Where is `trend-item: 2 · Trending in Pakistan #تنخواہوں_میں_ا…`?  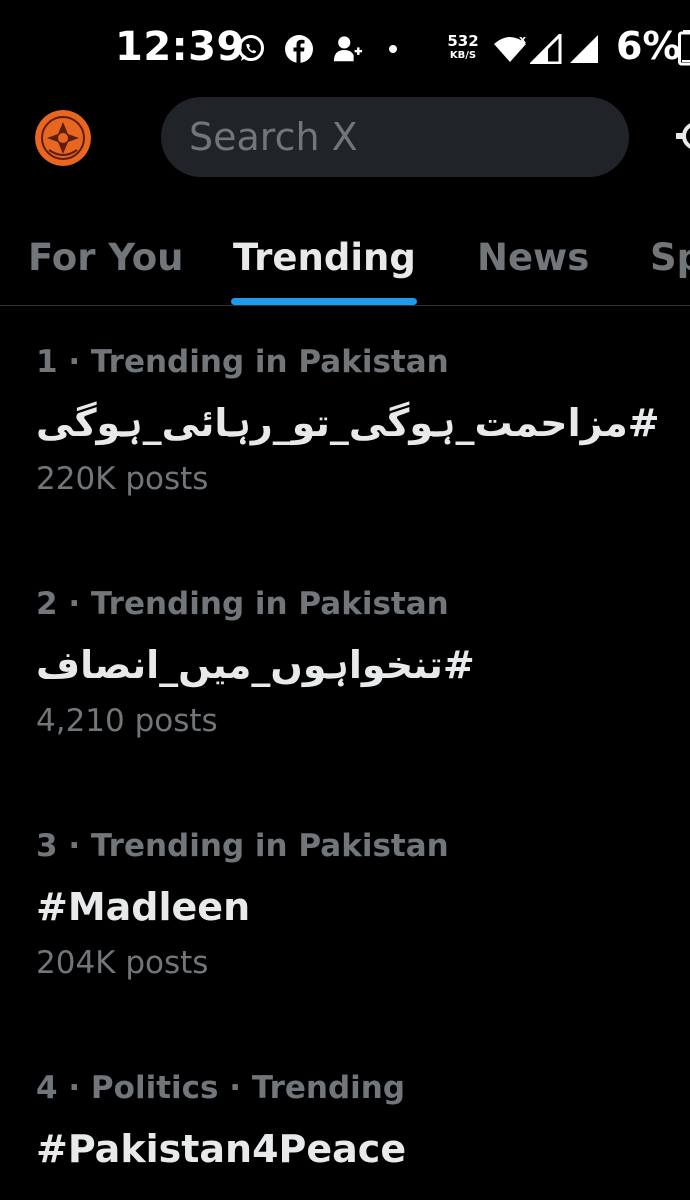
trend-item: 2 · Trending in Pakistan #تنخواہوں_میں_ا… is located at coordinates (346, 663).